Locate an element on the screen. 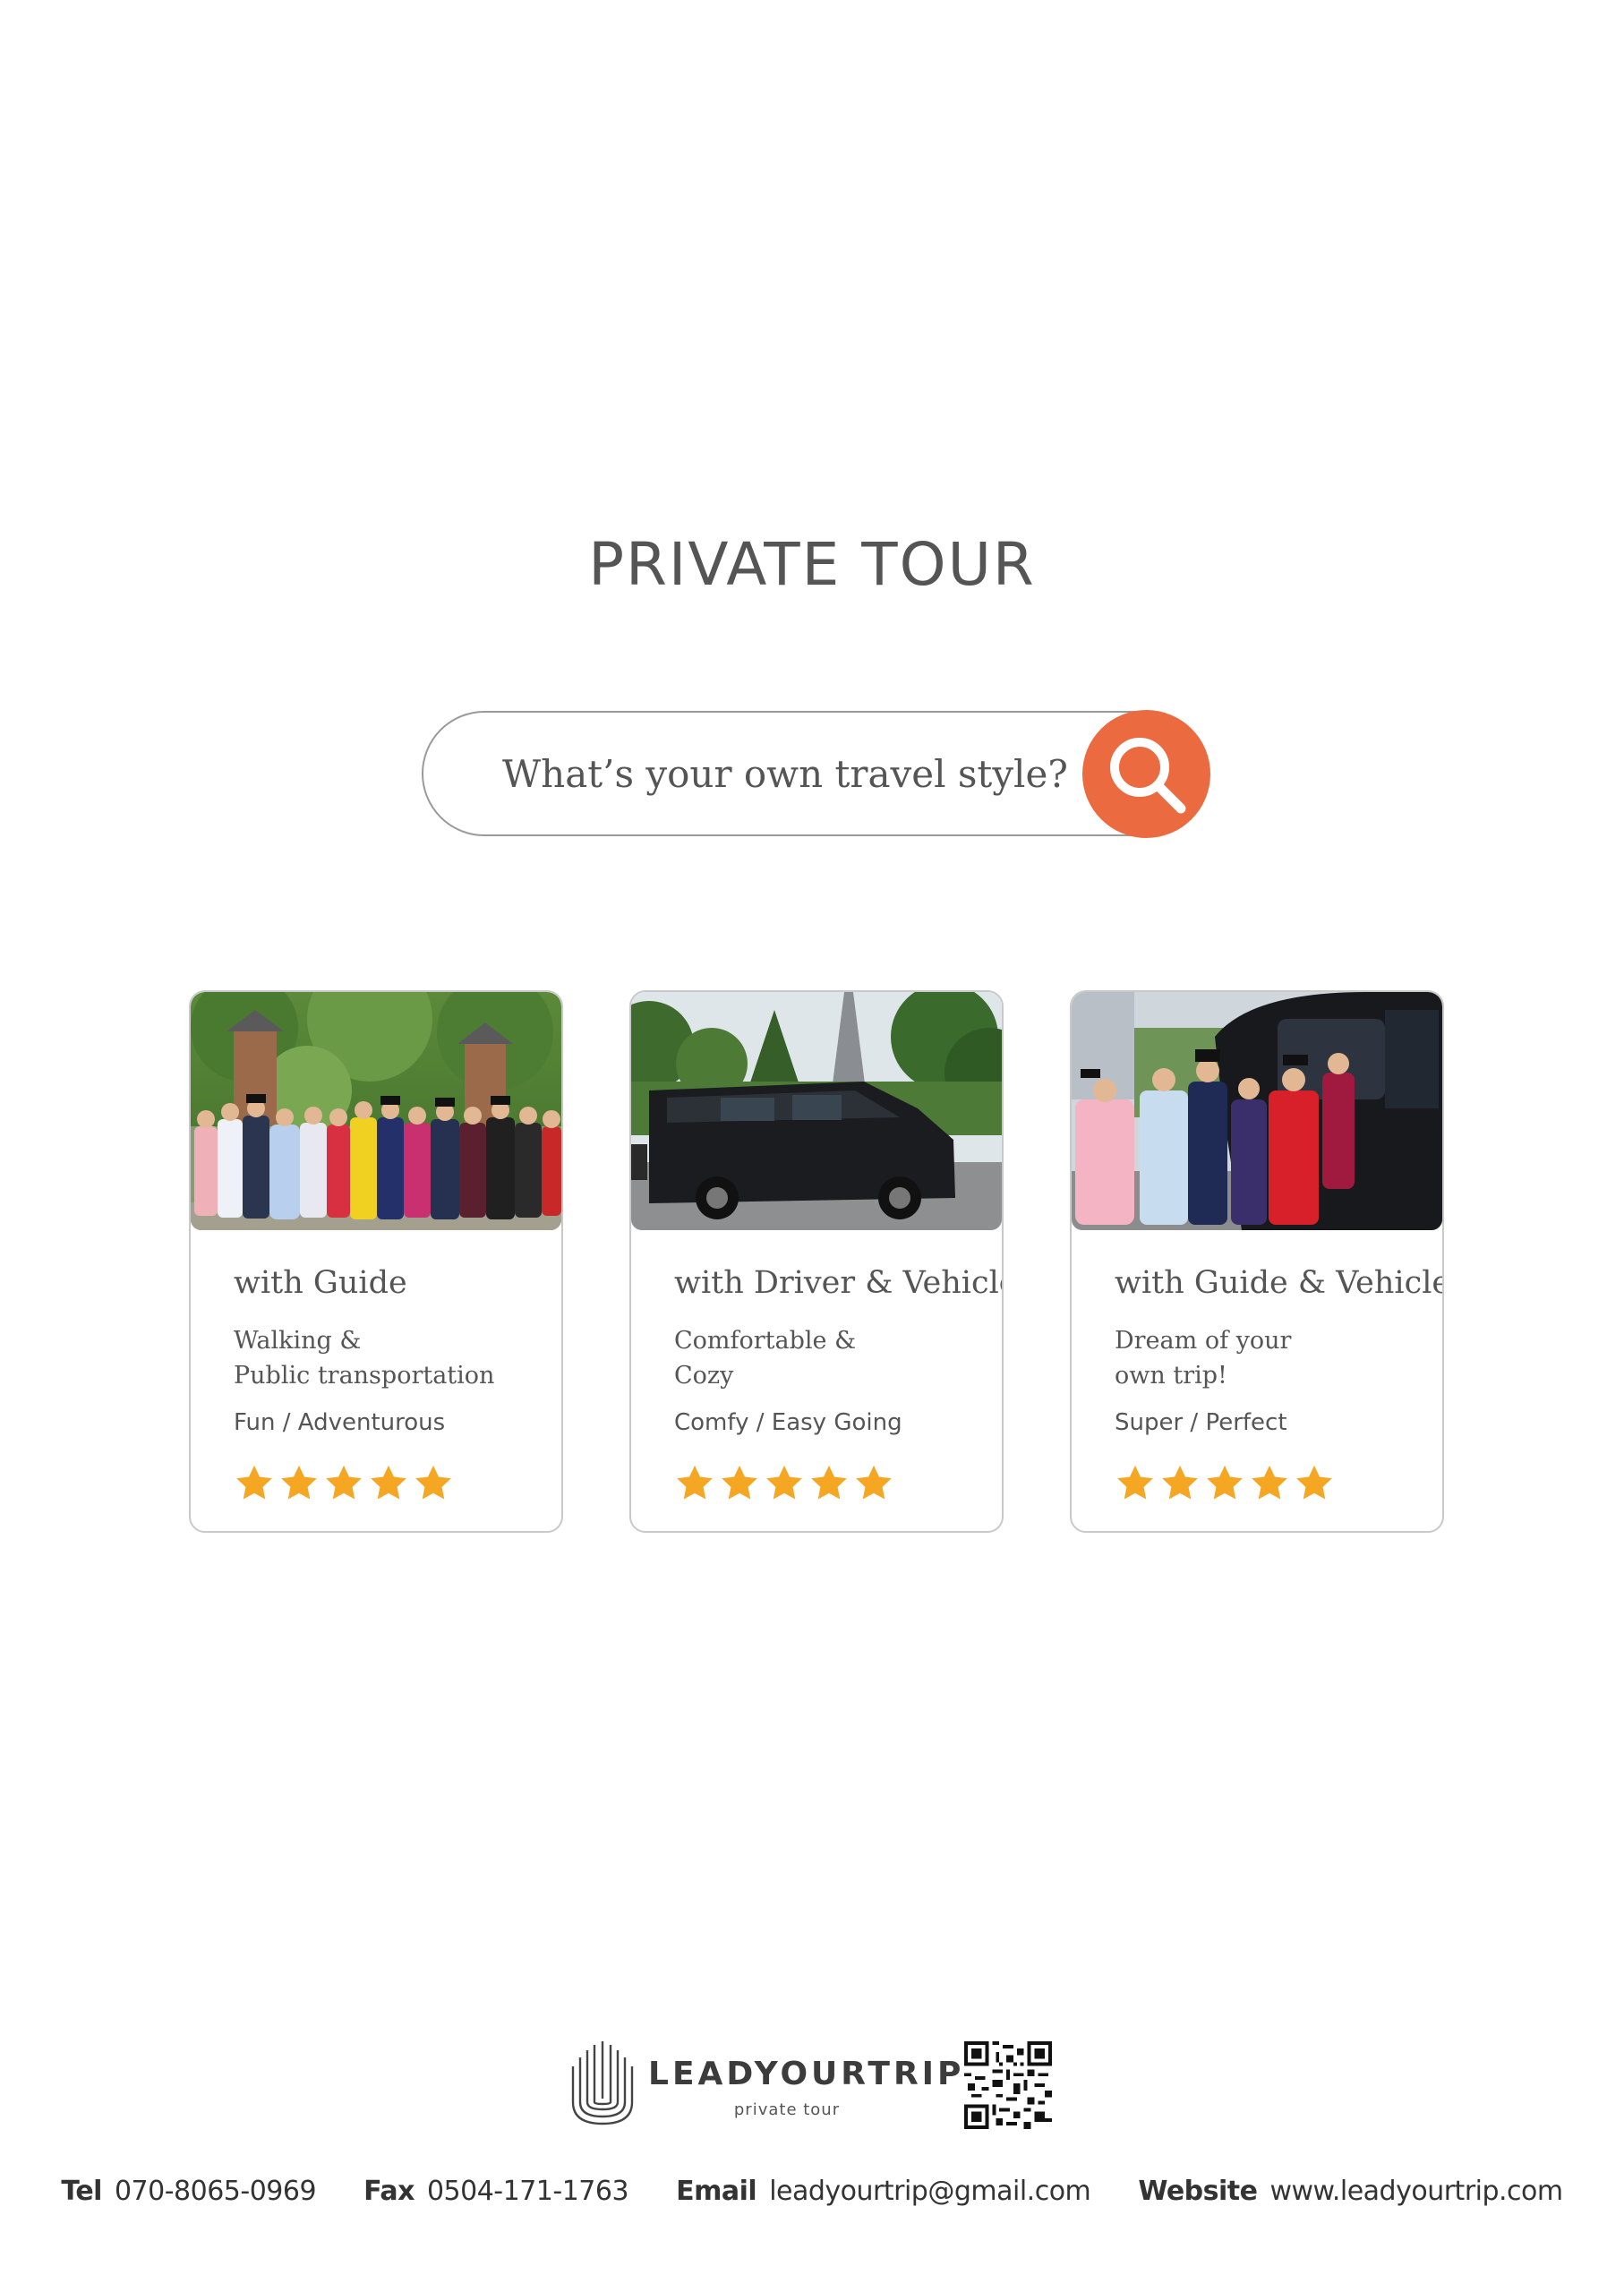 This screenshot has width=1624, height=2292. group-in-hanbok-photo is located at coordinates (376, 1111).